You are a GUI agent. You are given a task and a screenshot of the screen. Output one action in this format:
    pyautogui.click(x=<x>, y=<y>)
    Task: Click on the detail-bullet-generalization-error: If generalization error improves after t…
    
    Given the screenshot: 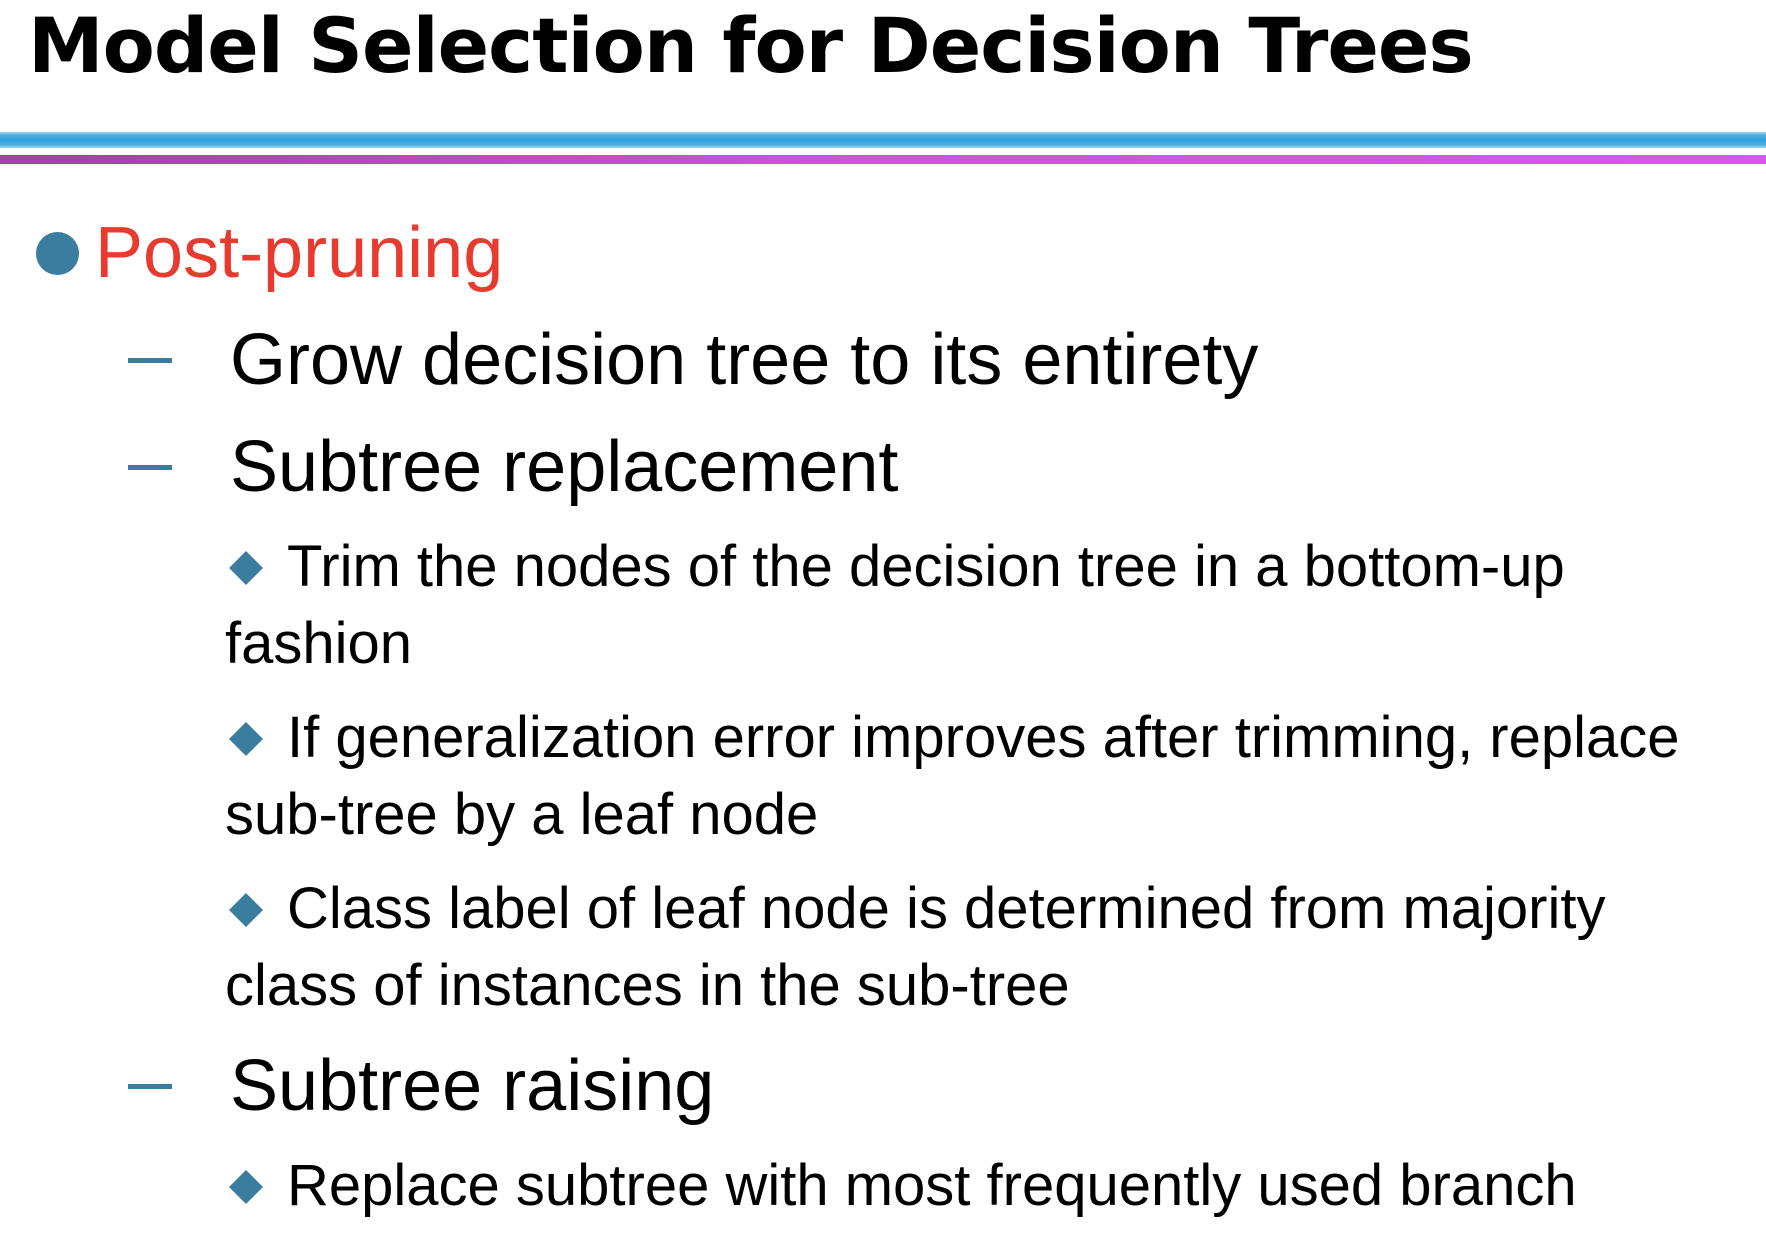 What is the action you would take?
    pyautogui.click(x=985, y=776)
    